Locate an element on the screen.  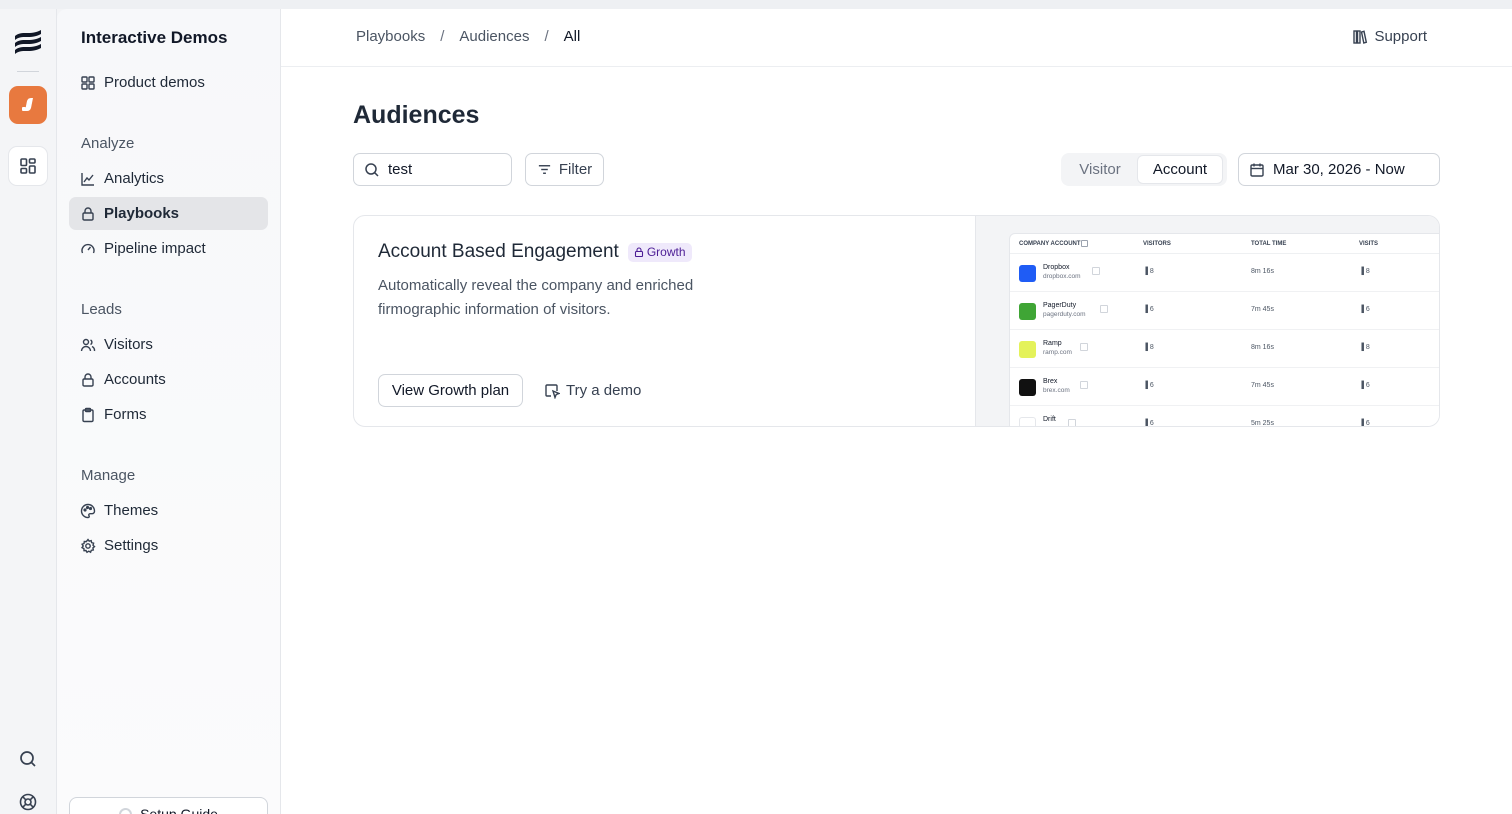
setup-guide-button: Setup Guide is located at coordinates (168, 805).